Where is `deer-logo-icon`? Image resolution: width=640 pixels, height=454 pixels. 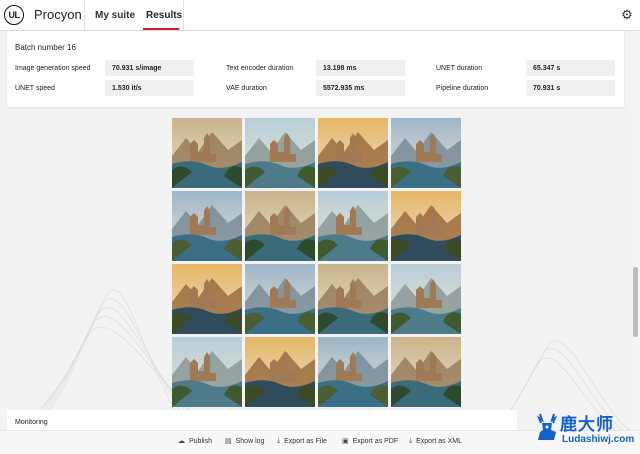 deer-logo-icon is located at coordinates (547, 426).